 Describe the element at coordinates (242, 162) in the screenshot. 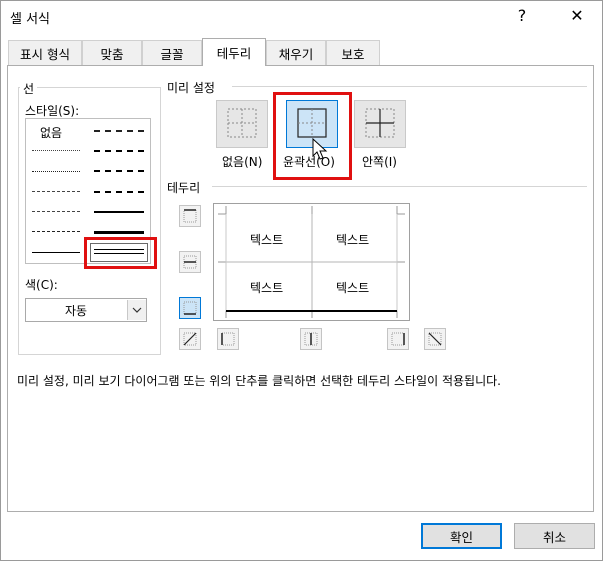

I see `preset-none-label: 없음(N)` at that location.